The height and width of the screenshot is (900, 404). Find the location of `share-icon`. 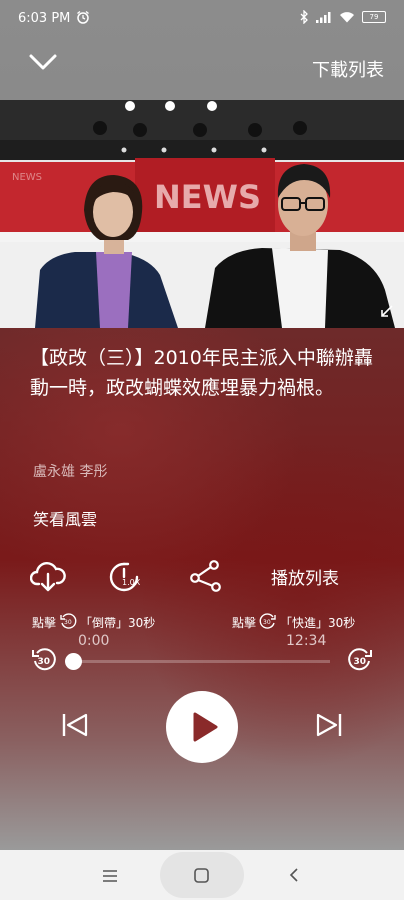

share-icon is located at coordinates (206, 578).